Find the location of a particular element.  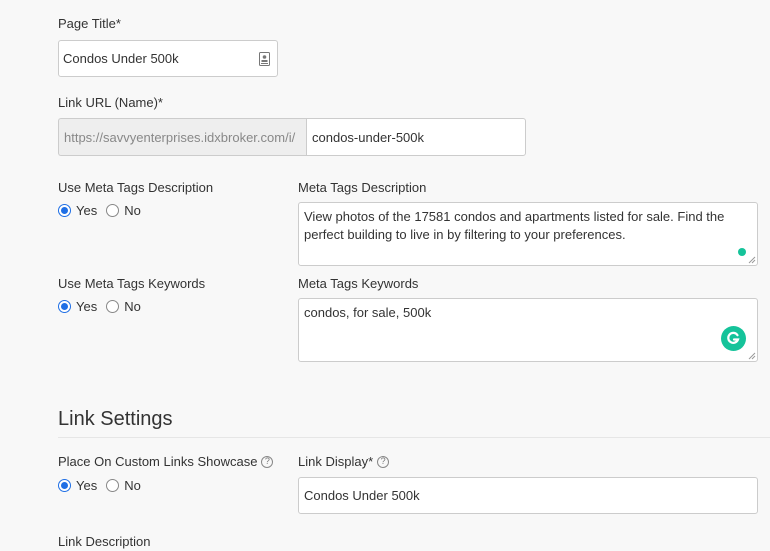

page-title-input: Condos Under 500k is located at coordinates (168, 58).